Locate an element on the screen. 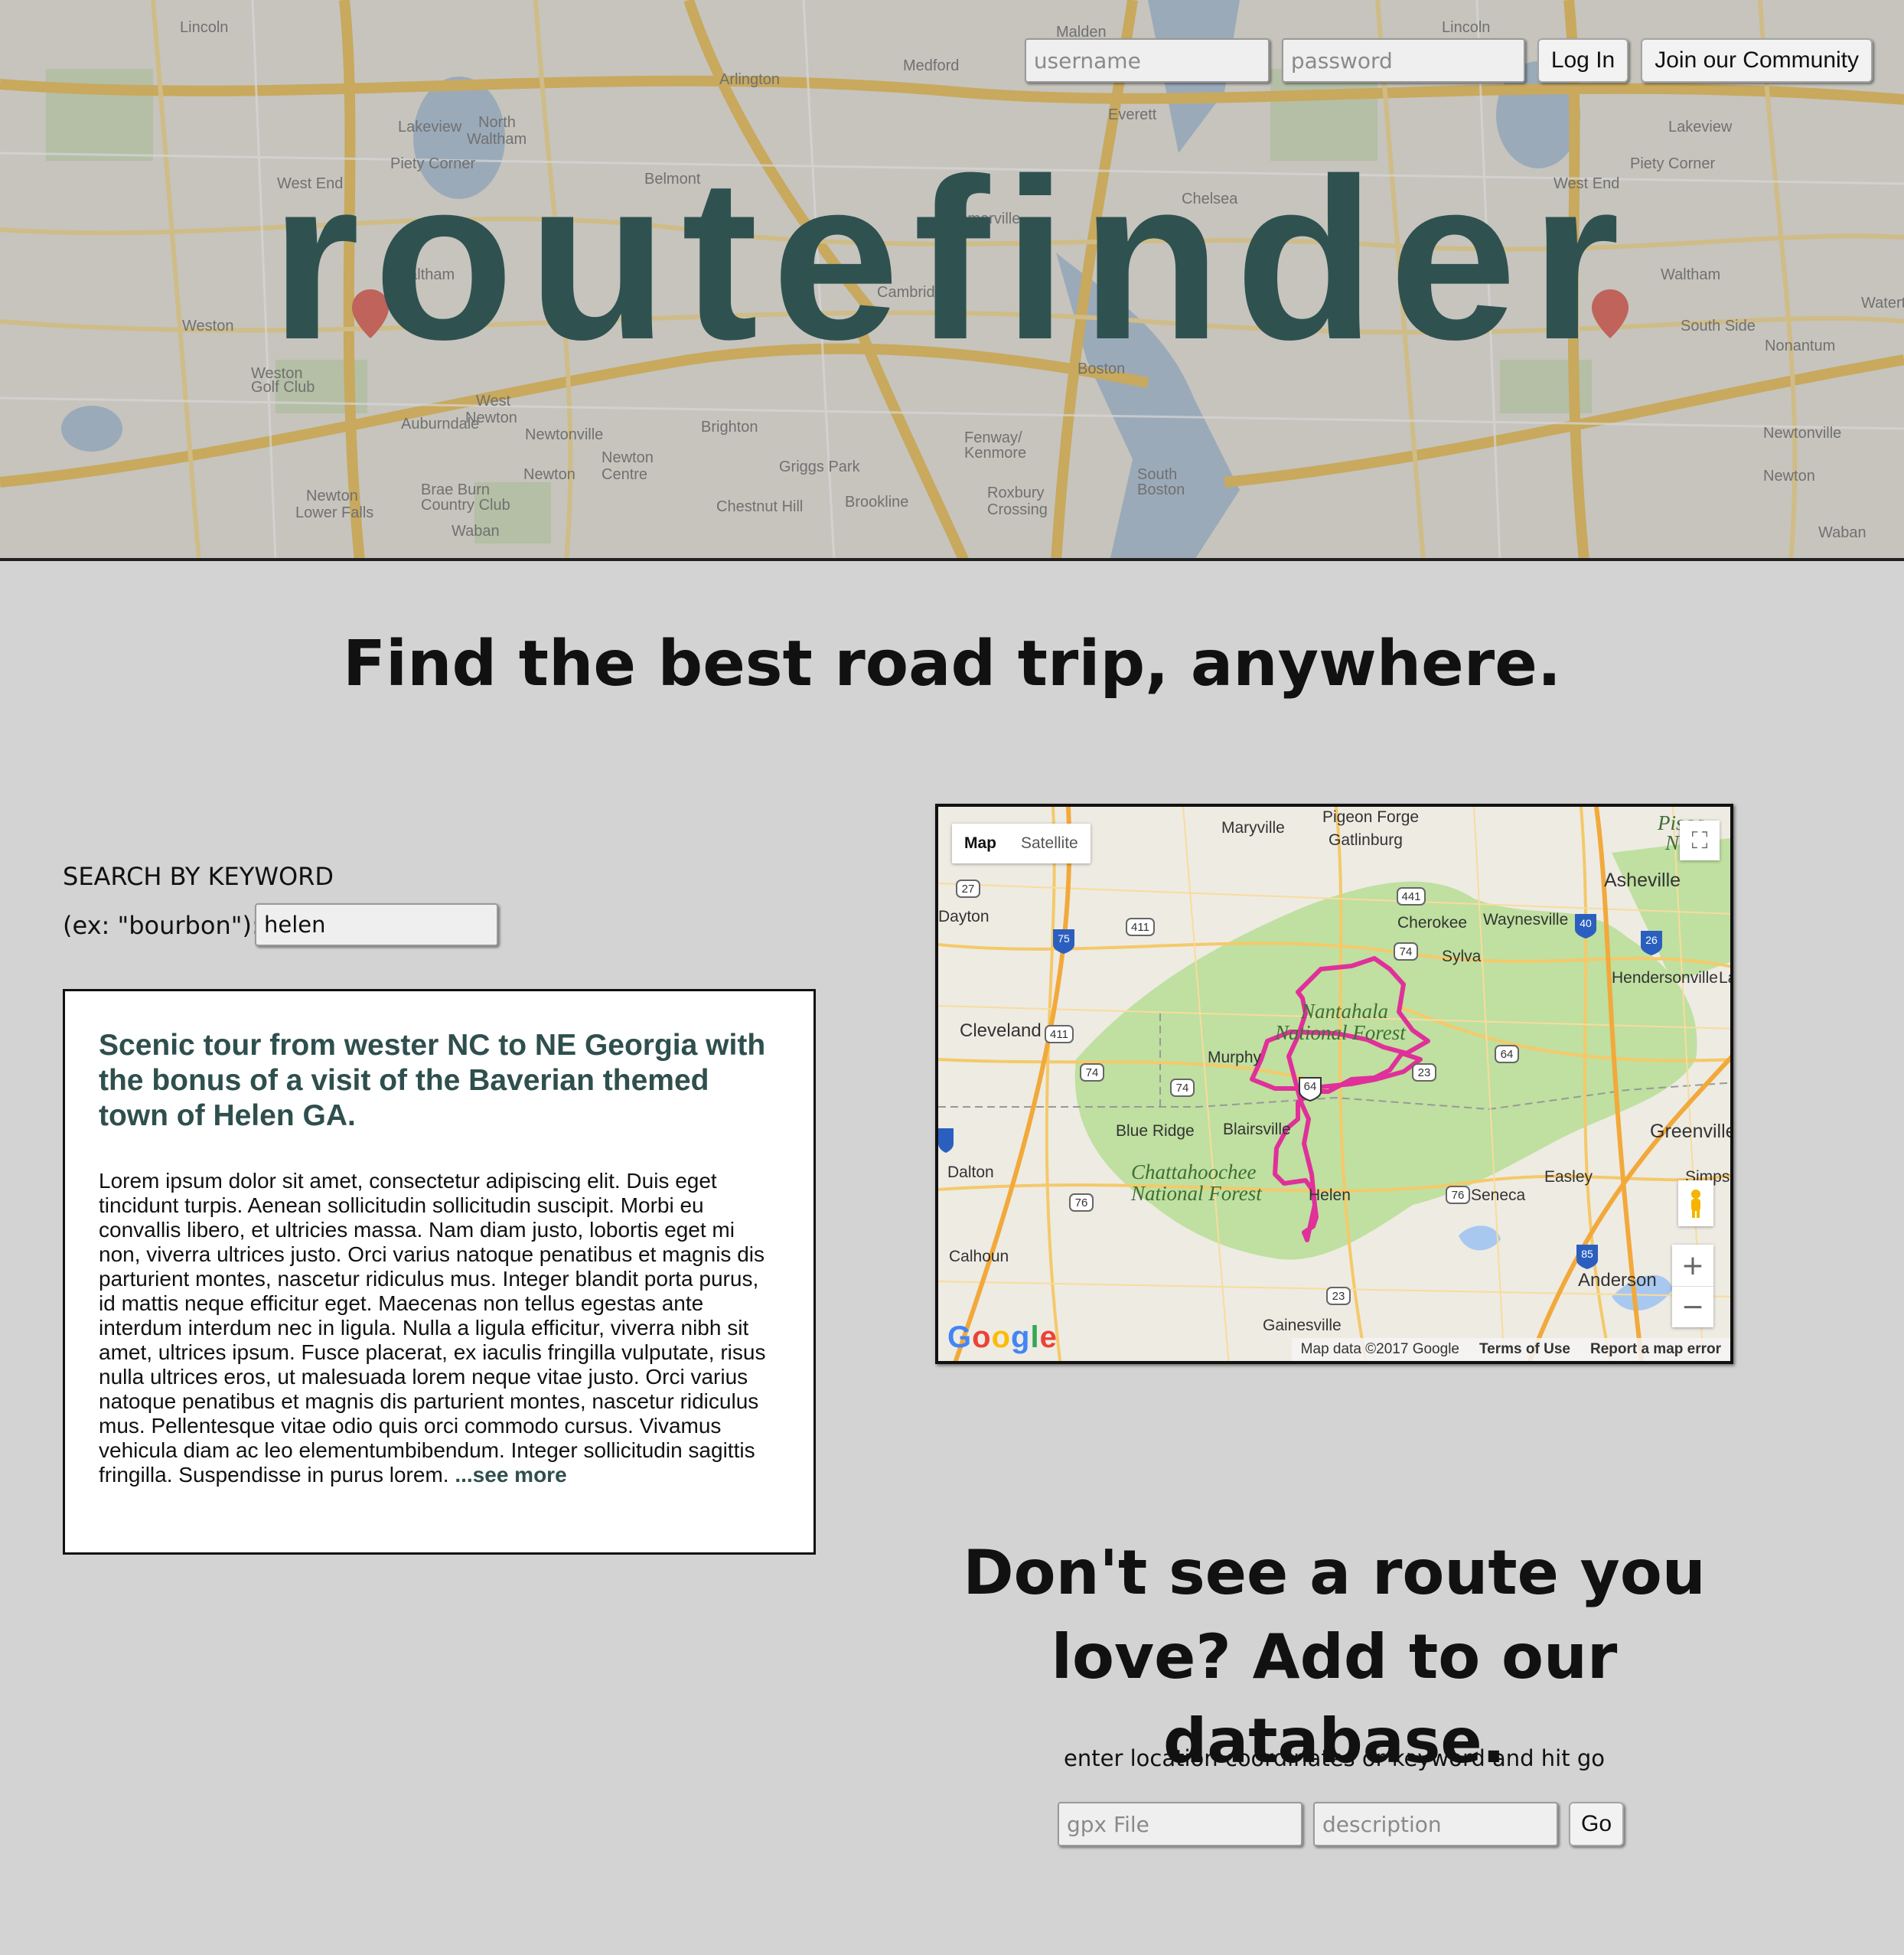  svg-text: Waynesville is located at coordinates (1526, 920).